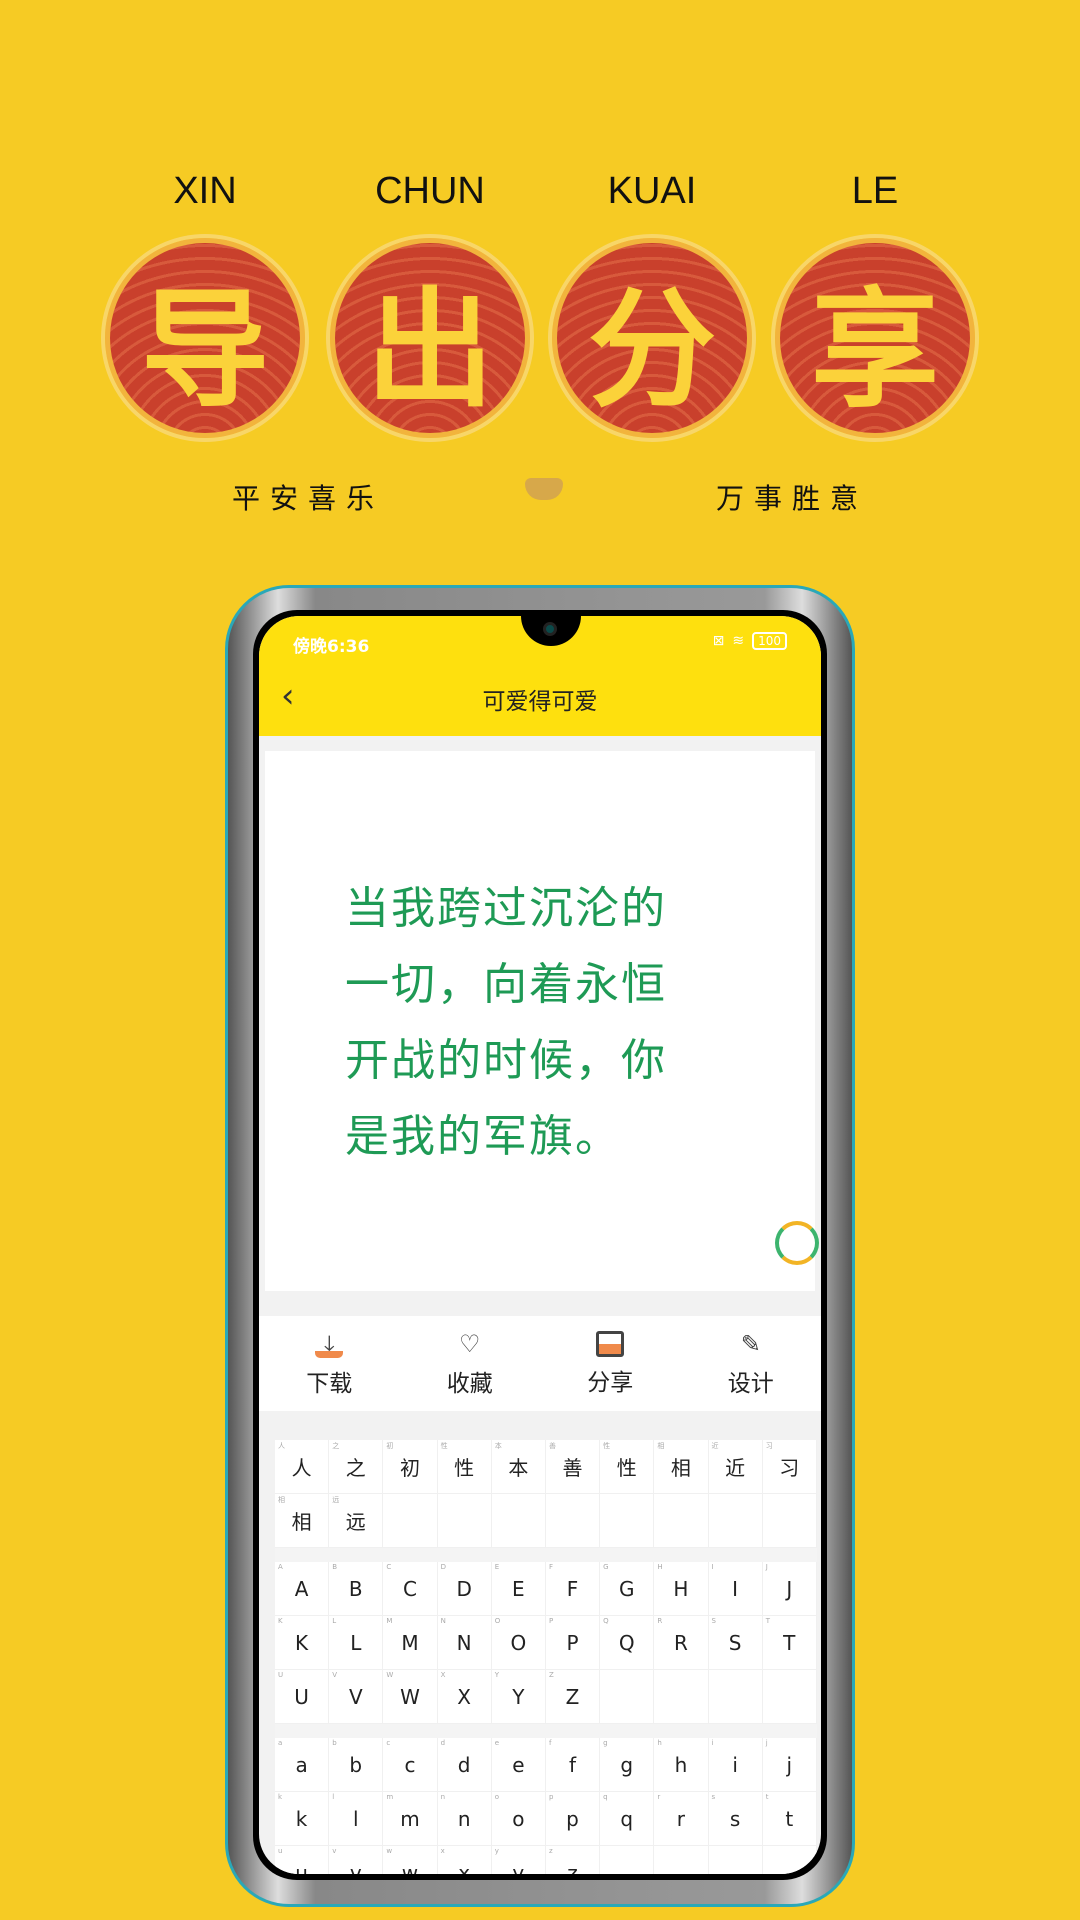 The width and height of the screenshot is (1080, 1920). What do you see at coordinates (410, 1860) in the screenshot?
I see `glyph-cell: ww` at bounding box center [410, 1860].